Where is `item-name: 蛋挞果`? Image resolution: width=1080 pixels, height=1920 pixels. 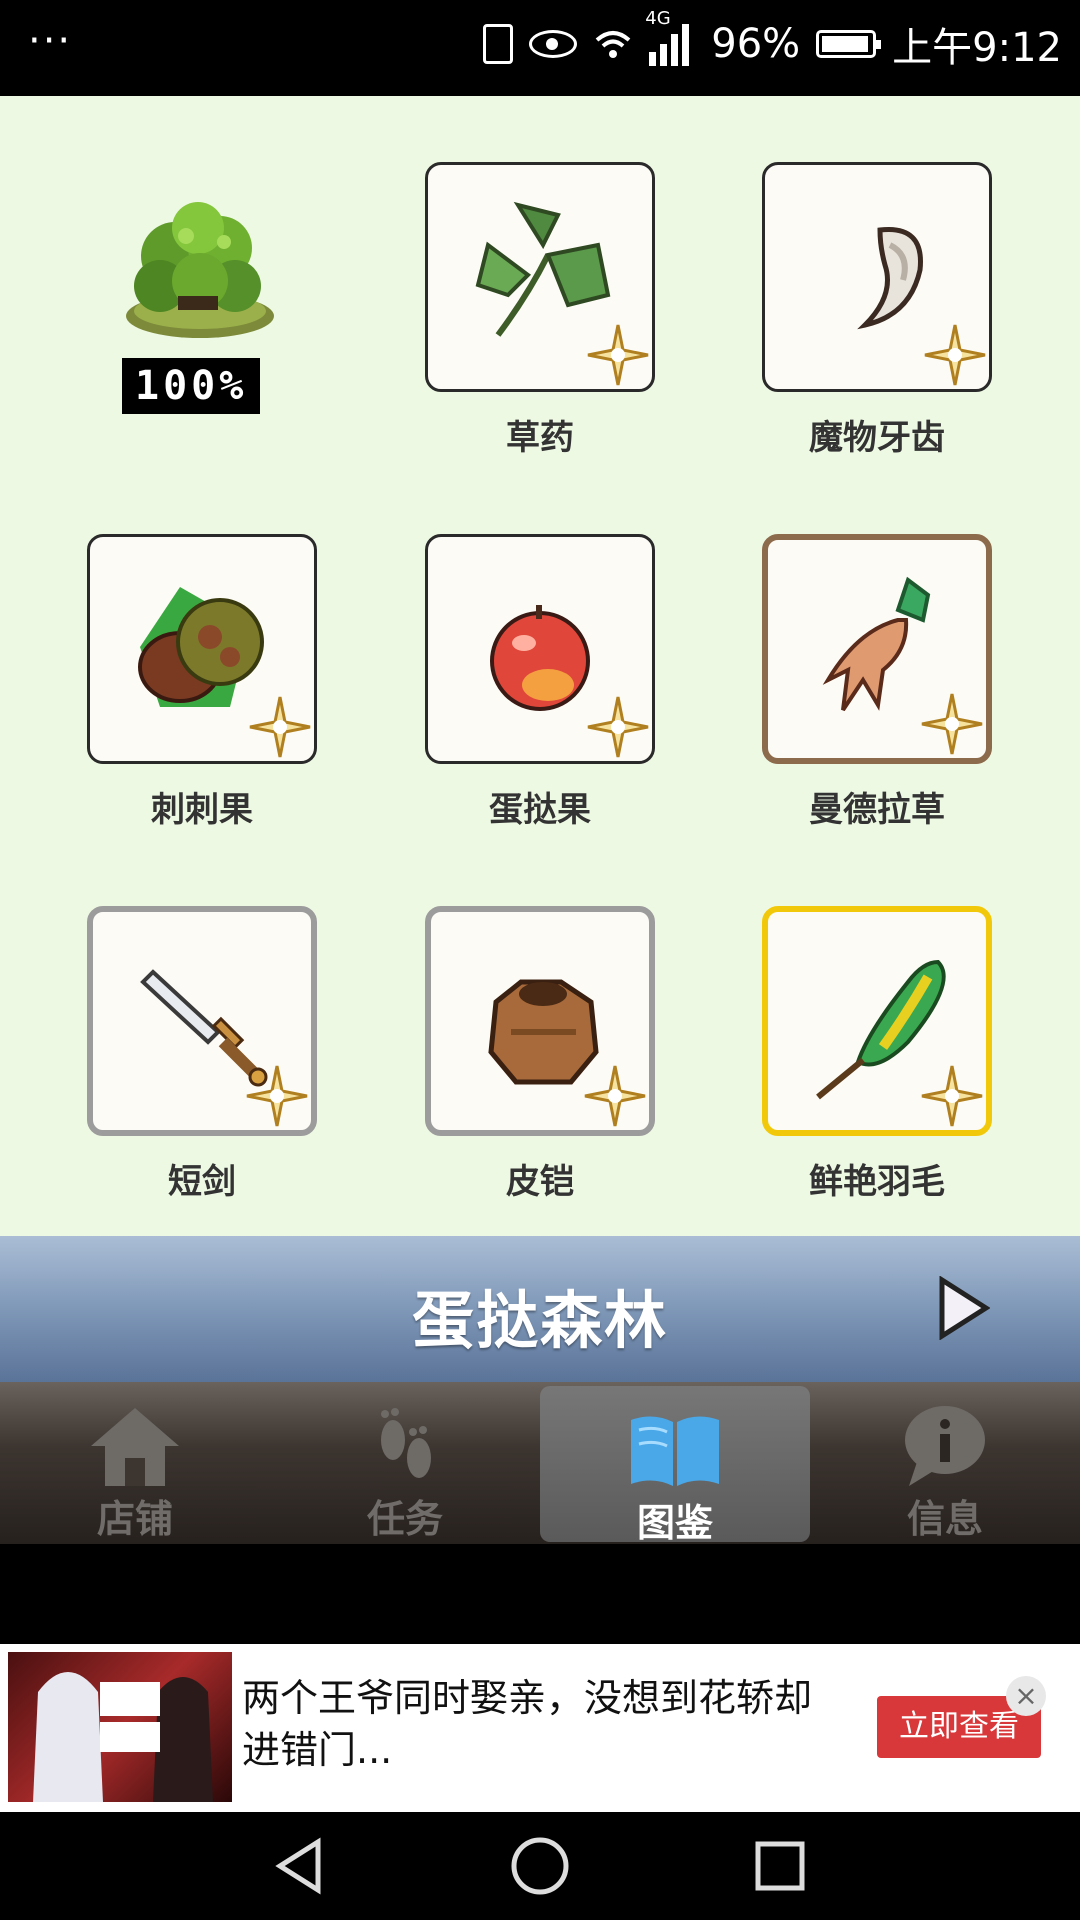
item-name: 蛋挞果 is located at coordinates (540, 810).